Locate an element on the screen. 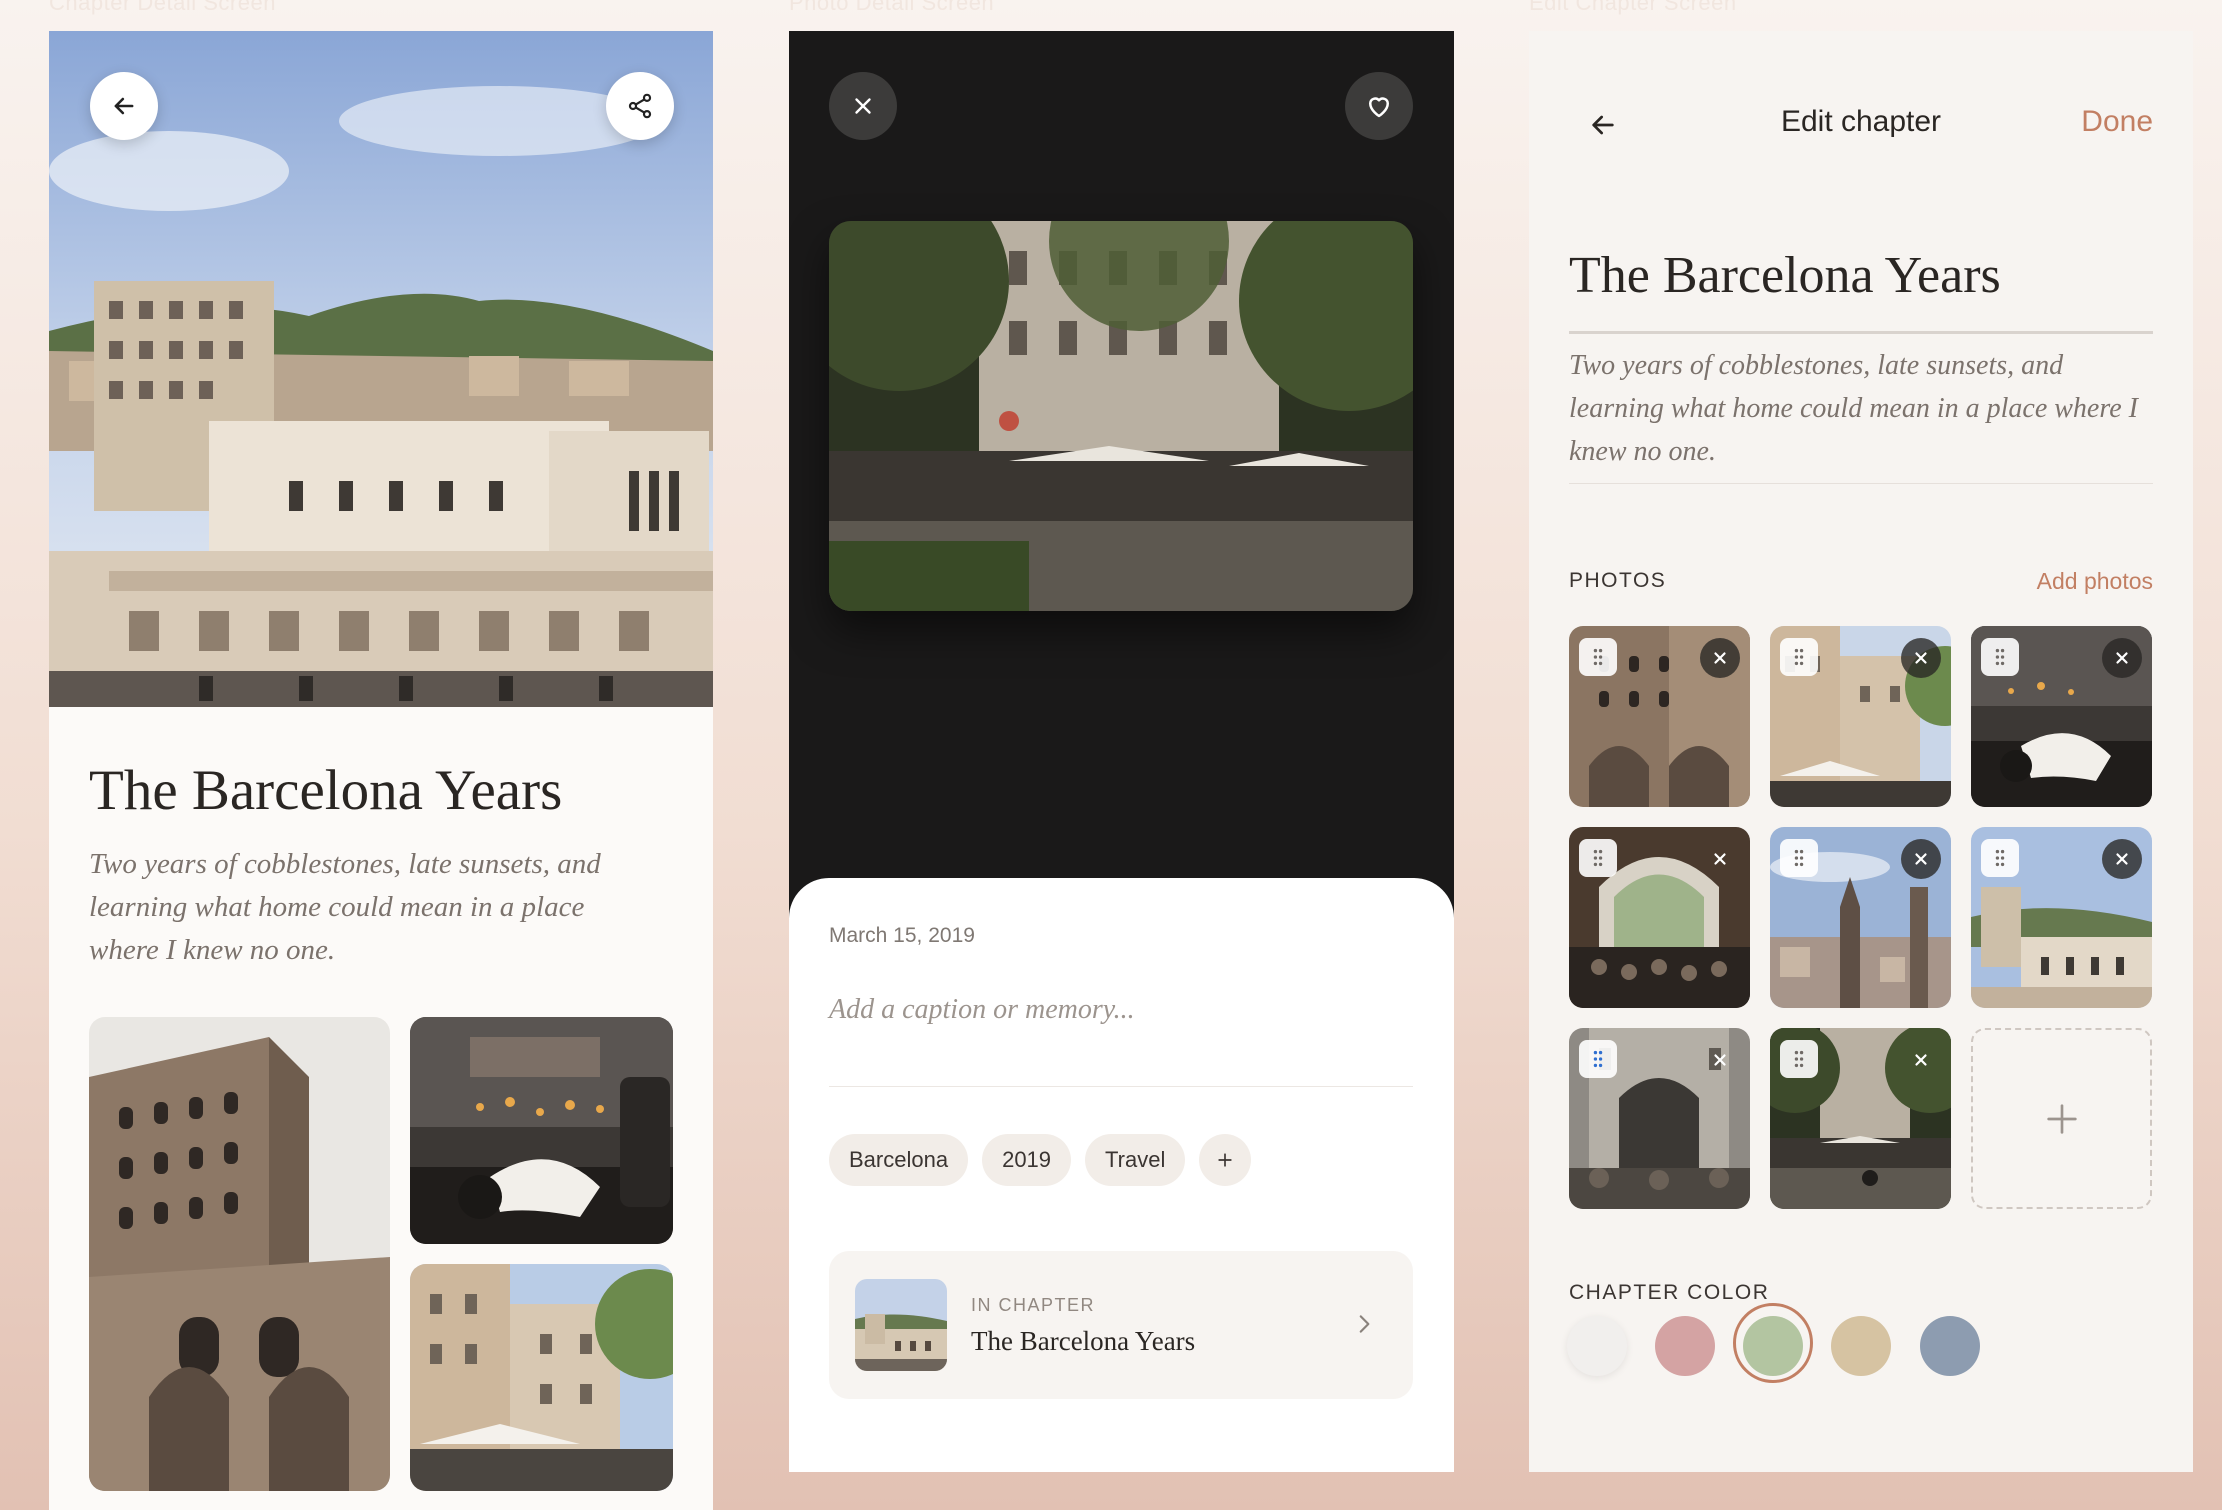 The height and width of the screenshot is (1510, 2222). photo-date: March 15, 2019 is located at coordinates (902, 935).